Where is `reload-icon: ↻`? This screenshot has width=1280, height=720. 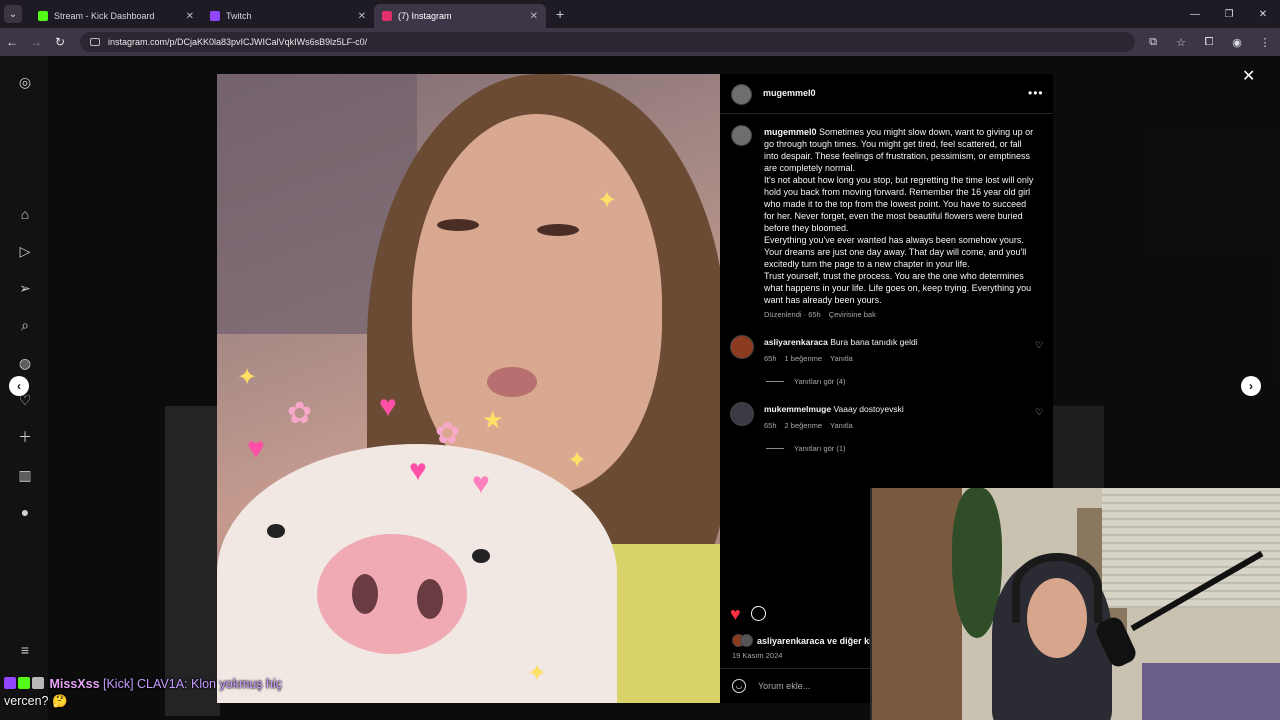
reload-icon: ↻ is located at coordinates (60, 42).